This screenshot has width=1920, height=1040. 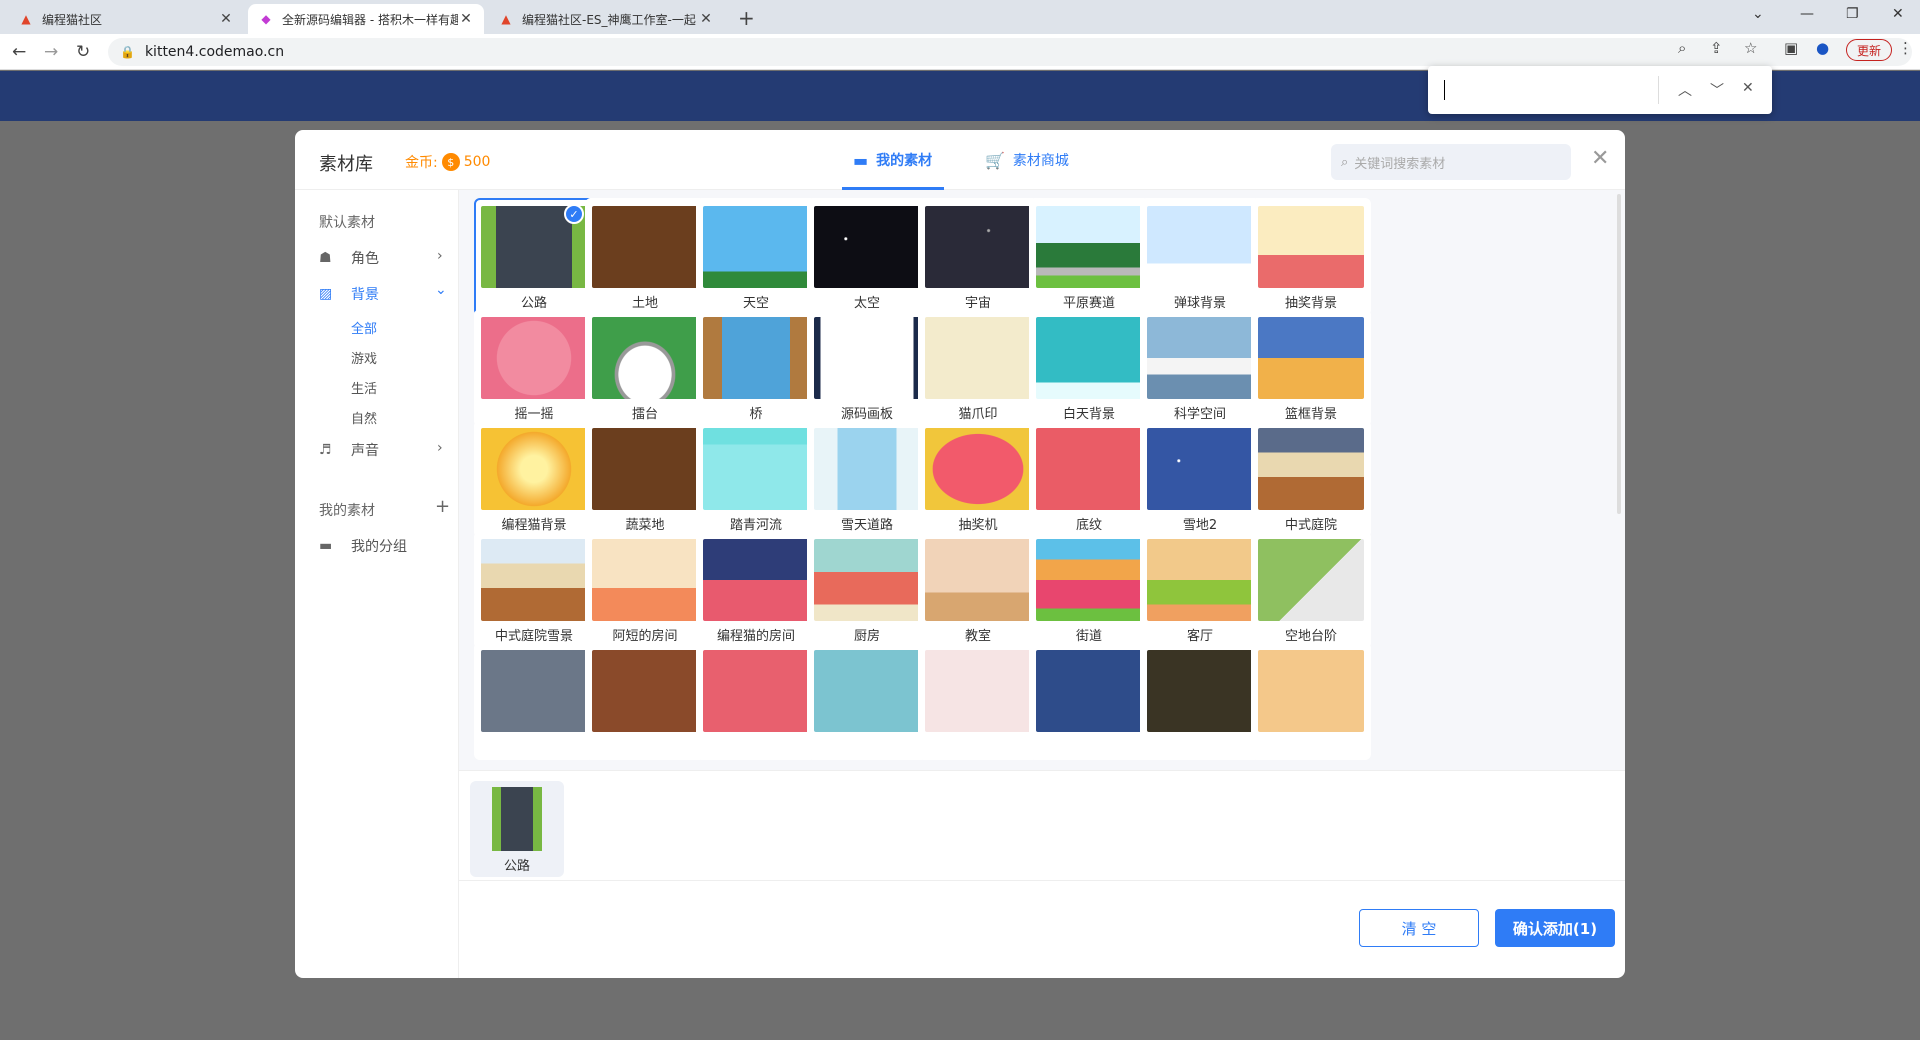 What do you see at coordinates (1905, 48) in the screenshot?
I see `menu-more-icon: ⋮` at bounding box center [1905, 48].